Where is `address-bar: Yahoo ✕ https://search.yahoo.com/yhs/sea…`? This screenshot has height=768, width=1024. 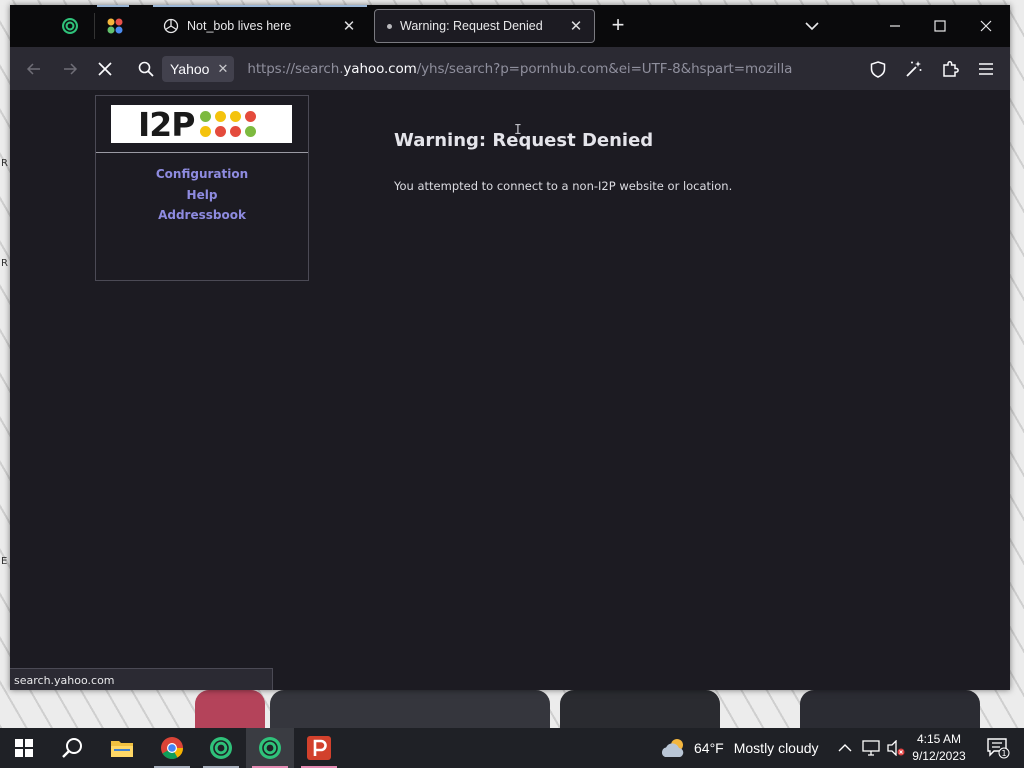 address-bar: Yahoo ✕ https://search.yahoo.com/yhs/sea… is located at coordinates (497, 68).